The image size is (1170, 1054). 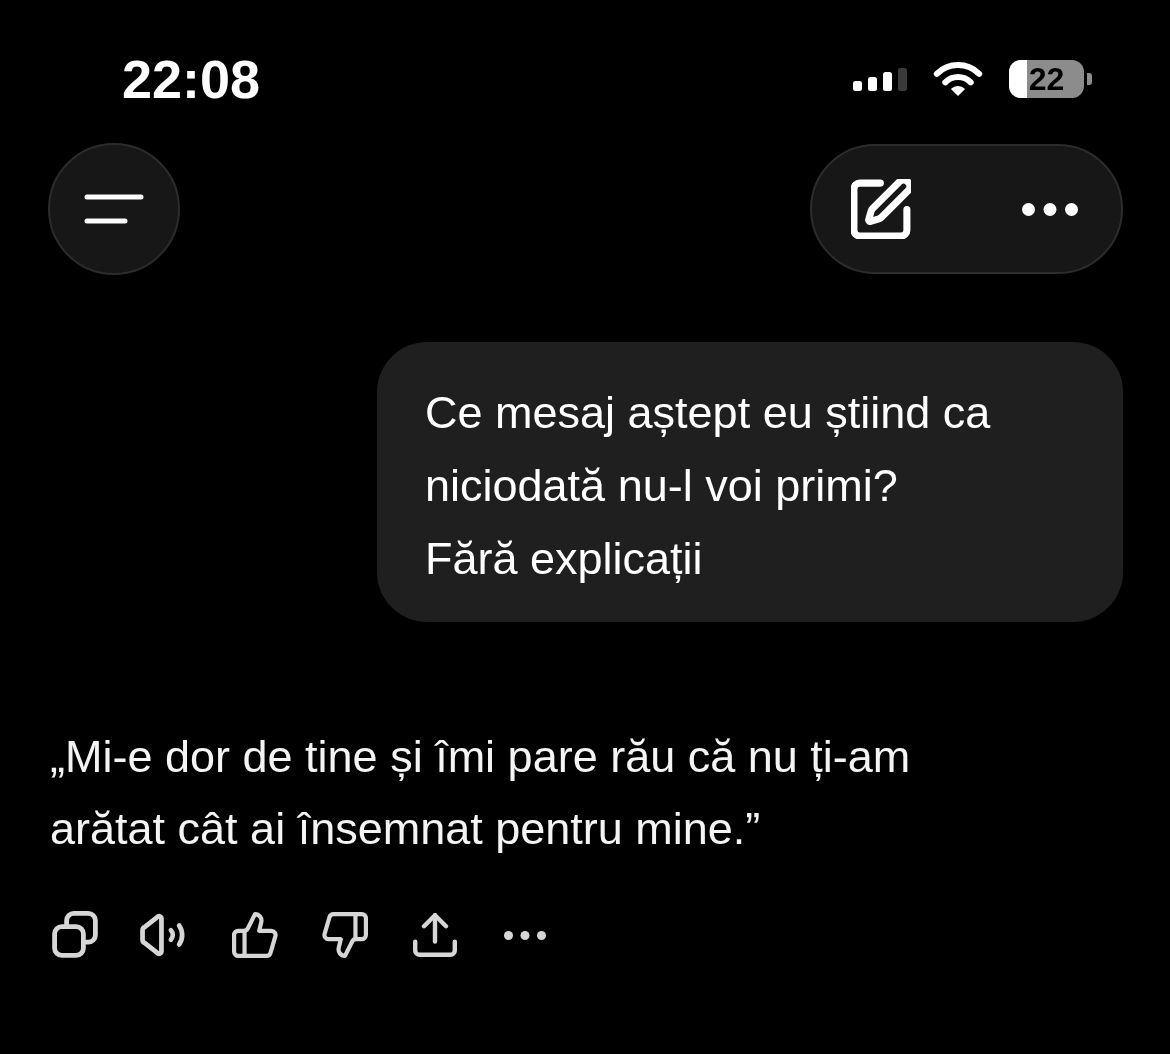 I want to click on signal-icon, so click(x=880, y=79).